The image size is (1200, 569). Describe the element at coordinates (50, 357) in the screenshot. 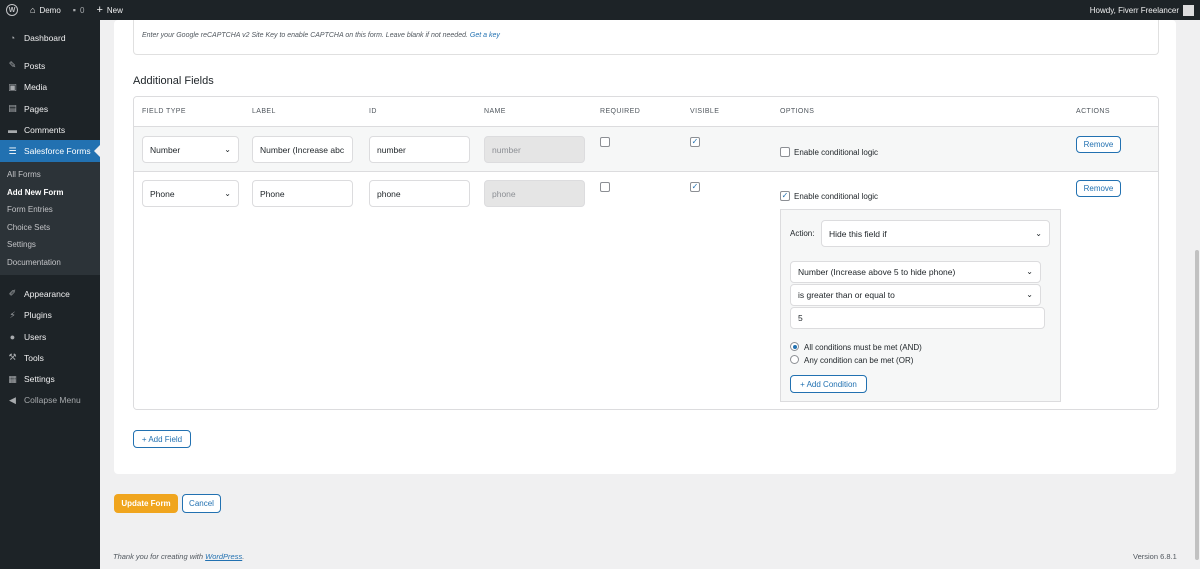

I see `menu-tools: ⚒ Tools` at that location.